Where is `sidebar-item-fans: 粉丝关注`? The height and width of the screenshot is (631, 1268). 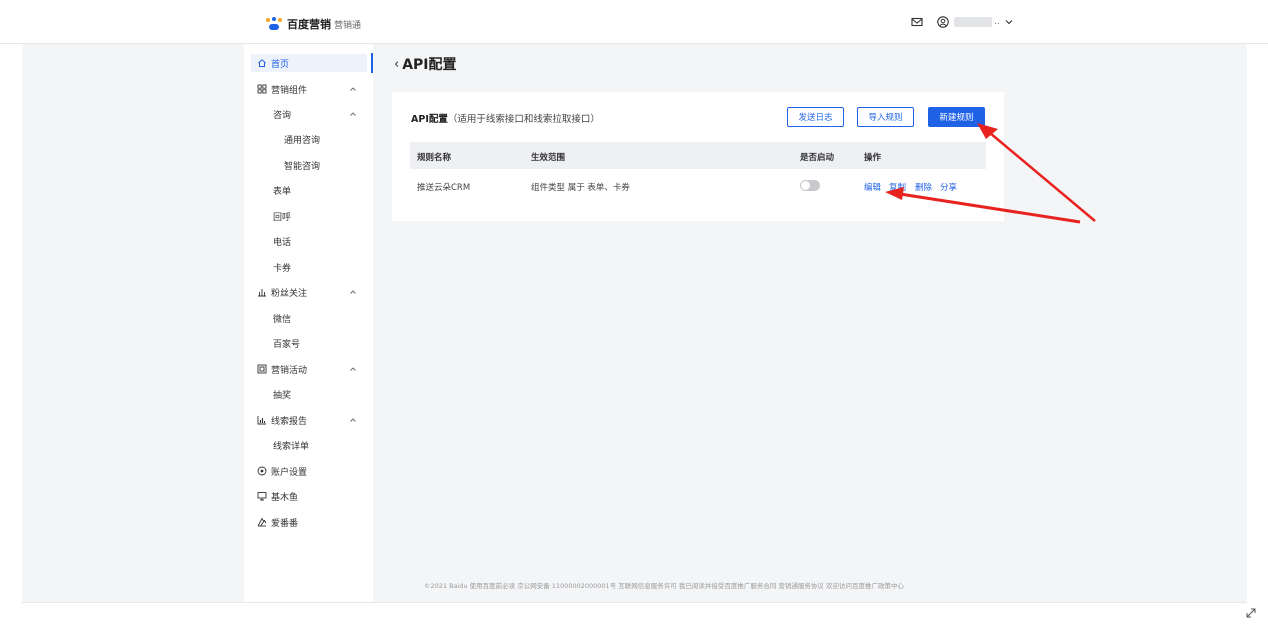 sidebar-item-fans: 粉丝关注 is located at coordinates (282, 292).